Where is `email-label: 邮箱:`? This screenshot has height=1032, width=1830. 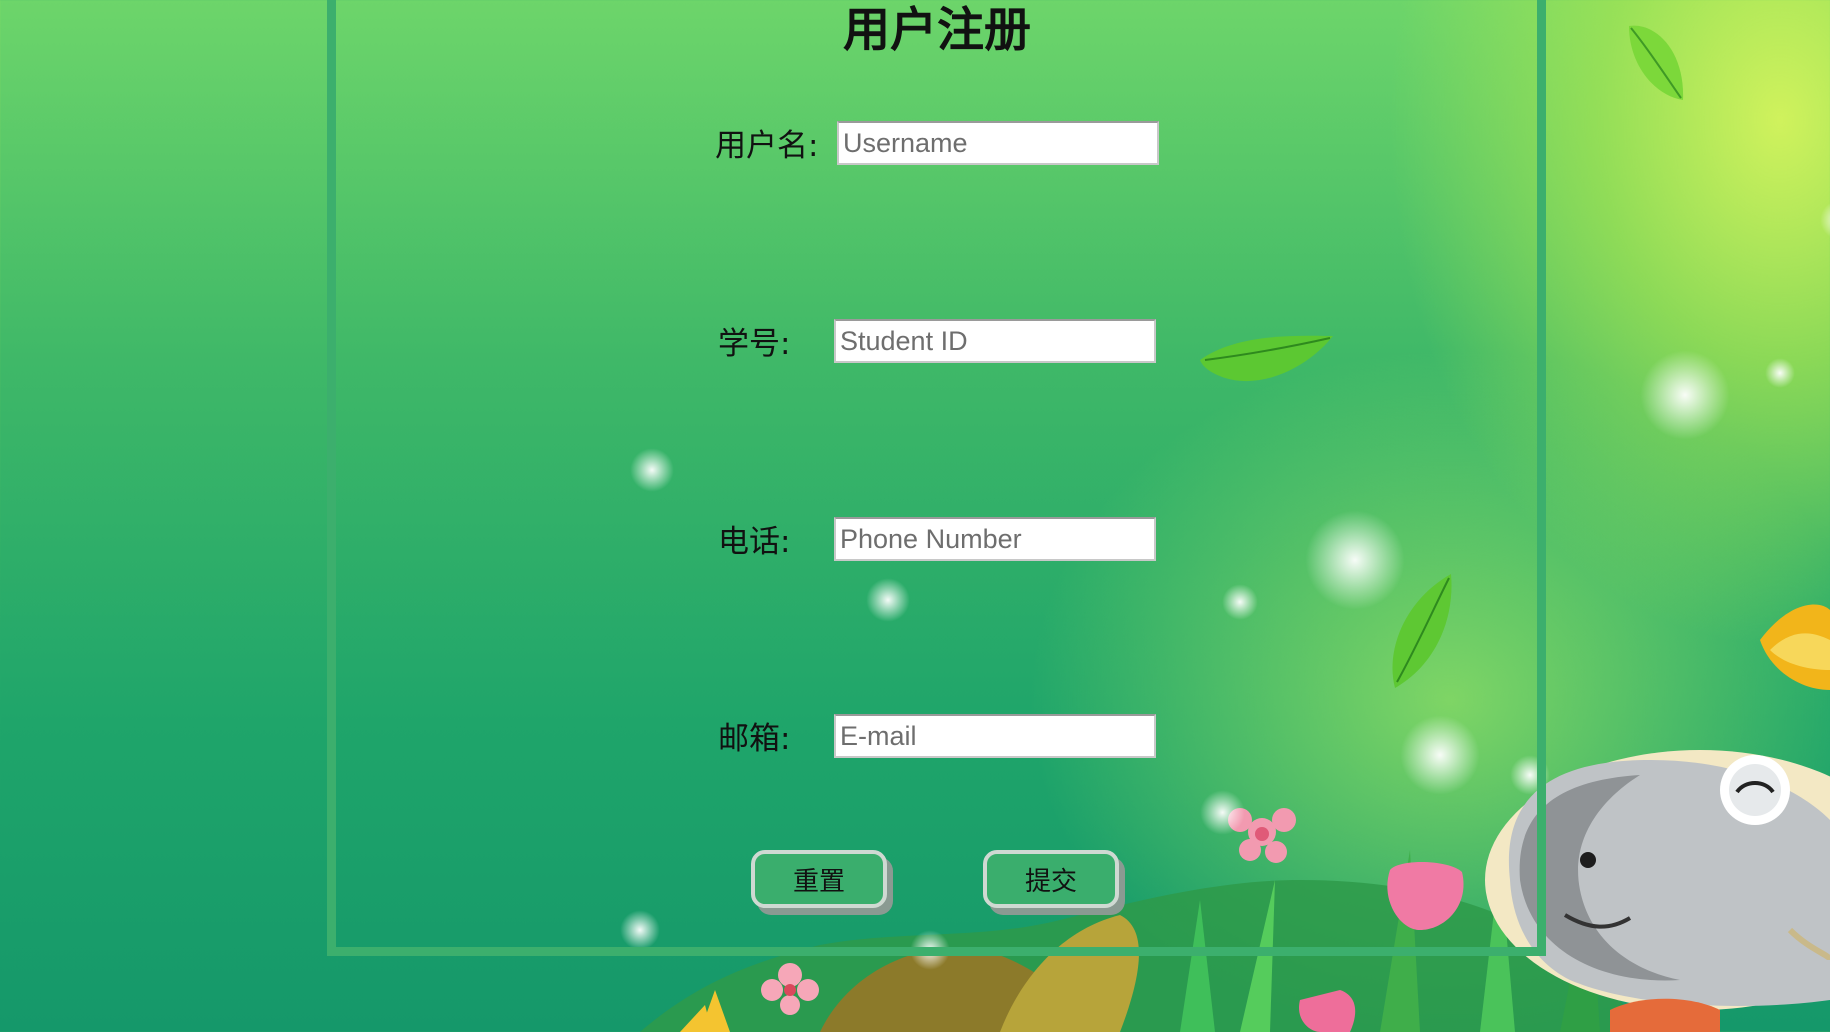
email-label: 邮箱: is located at coordinates (754, 739).